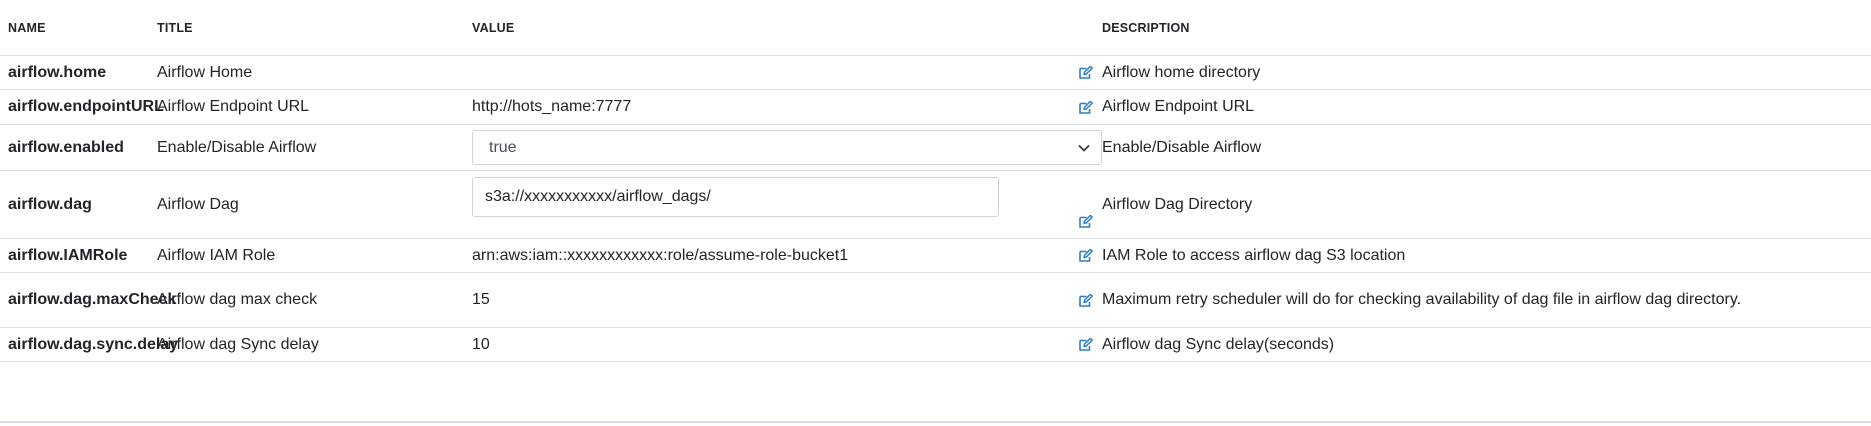  I want to click on column-header-value: VALUE, so click(787, 28).